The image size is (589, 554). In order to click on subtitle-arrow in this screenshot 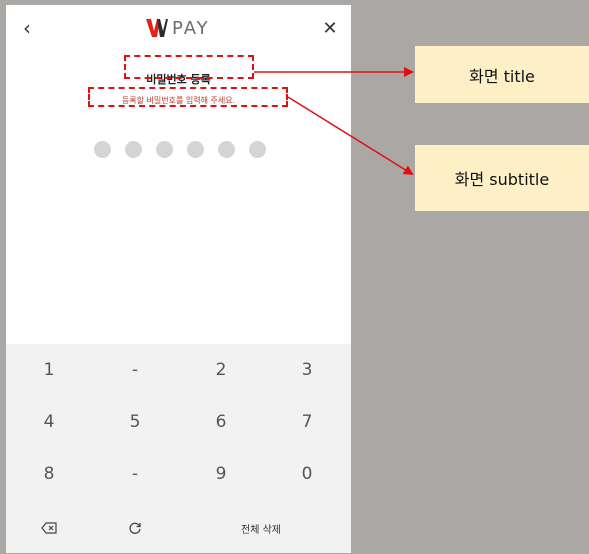, I will do `click(350, 136)`.